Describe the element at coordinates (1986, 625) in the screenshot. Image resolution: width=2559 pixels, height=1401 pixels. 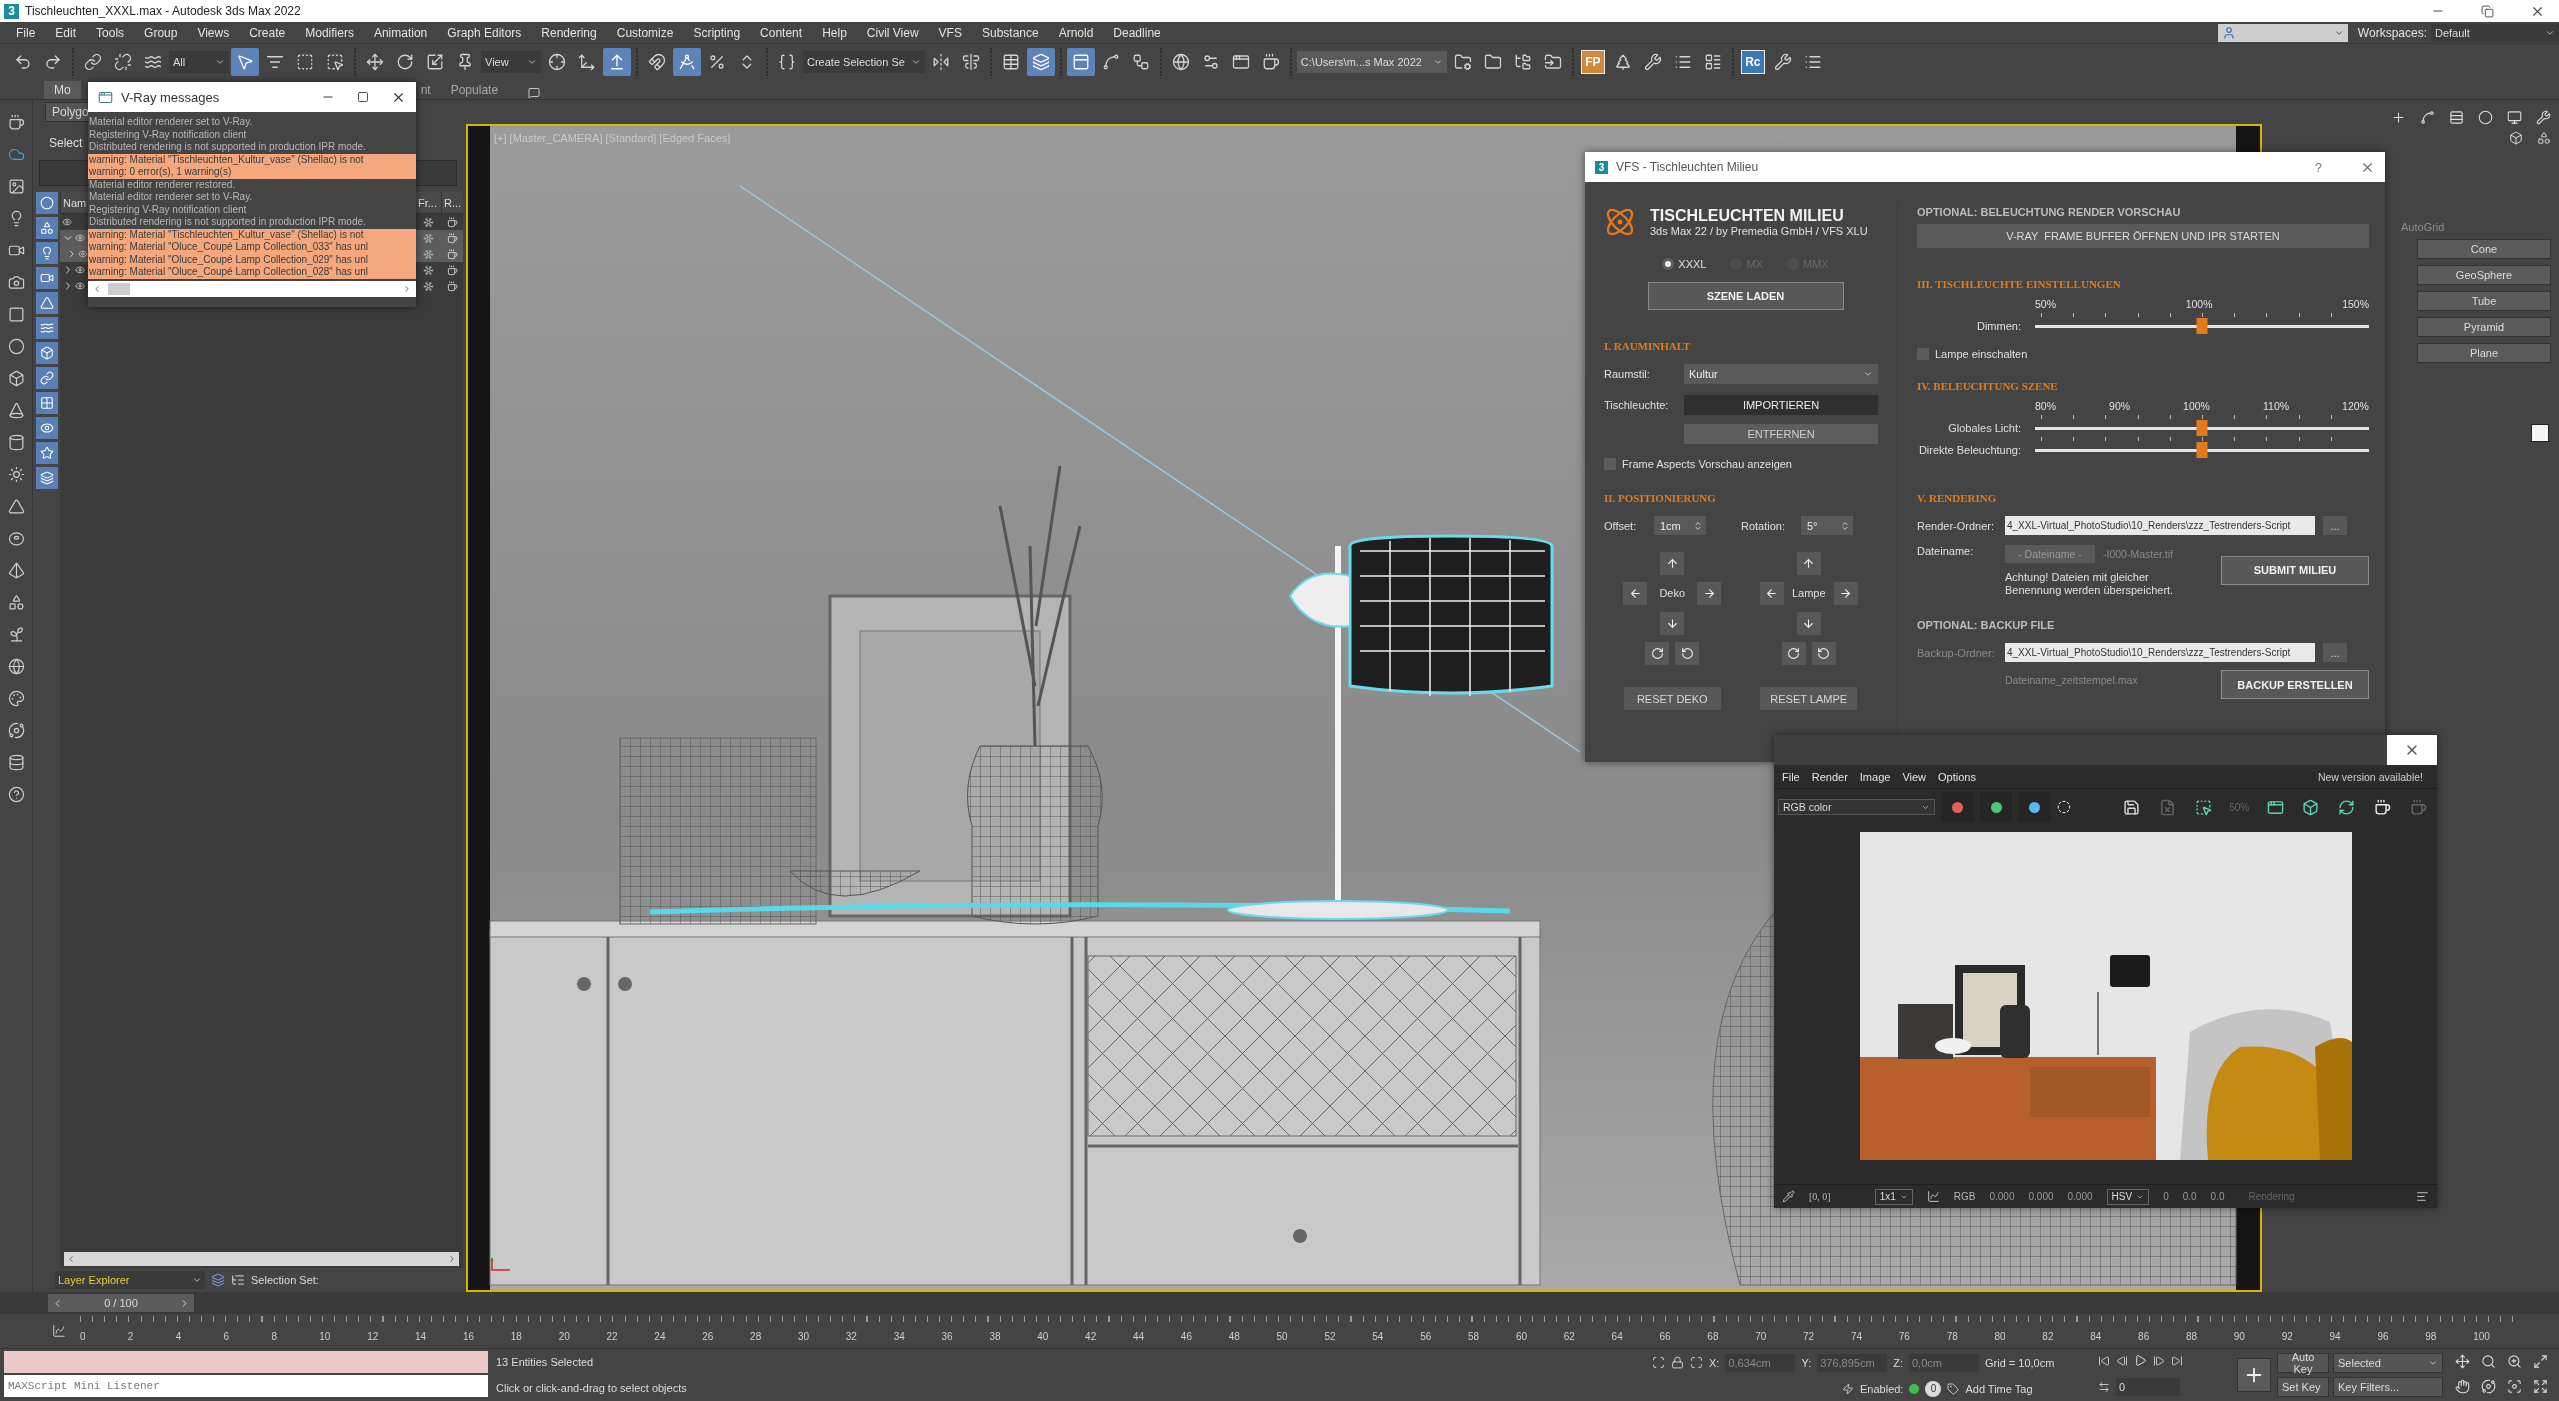
I see `section-title: OPTIONAL: BACKUP FILE` at that location.